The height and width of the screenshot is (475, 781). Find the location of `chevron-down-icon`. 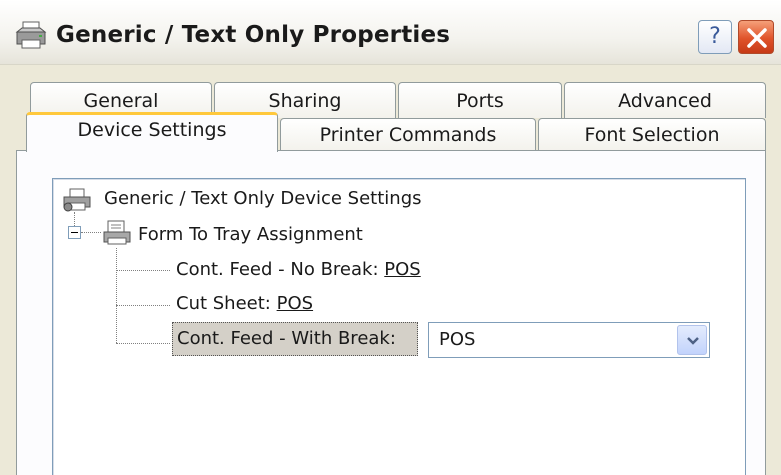

chevron-down-icon is located at coordinates (693, 341).